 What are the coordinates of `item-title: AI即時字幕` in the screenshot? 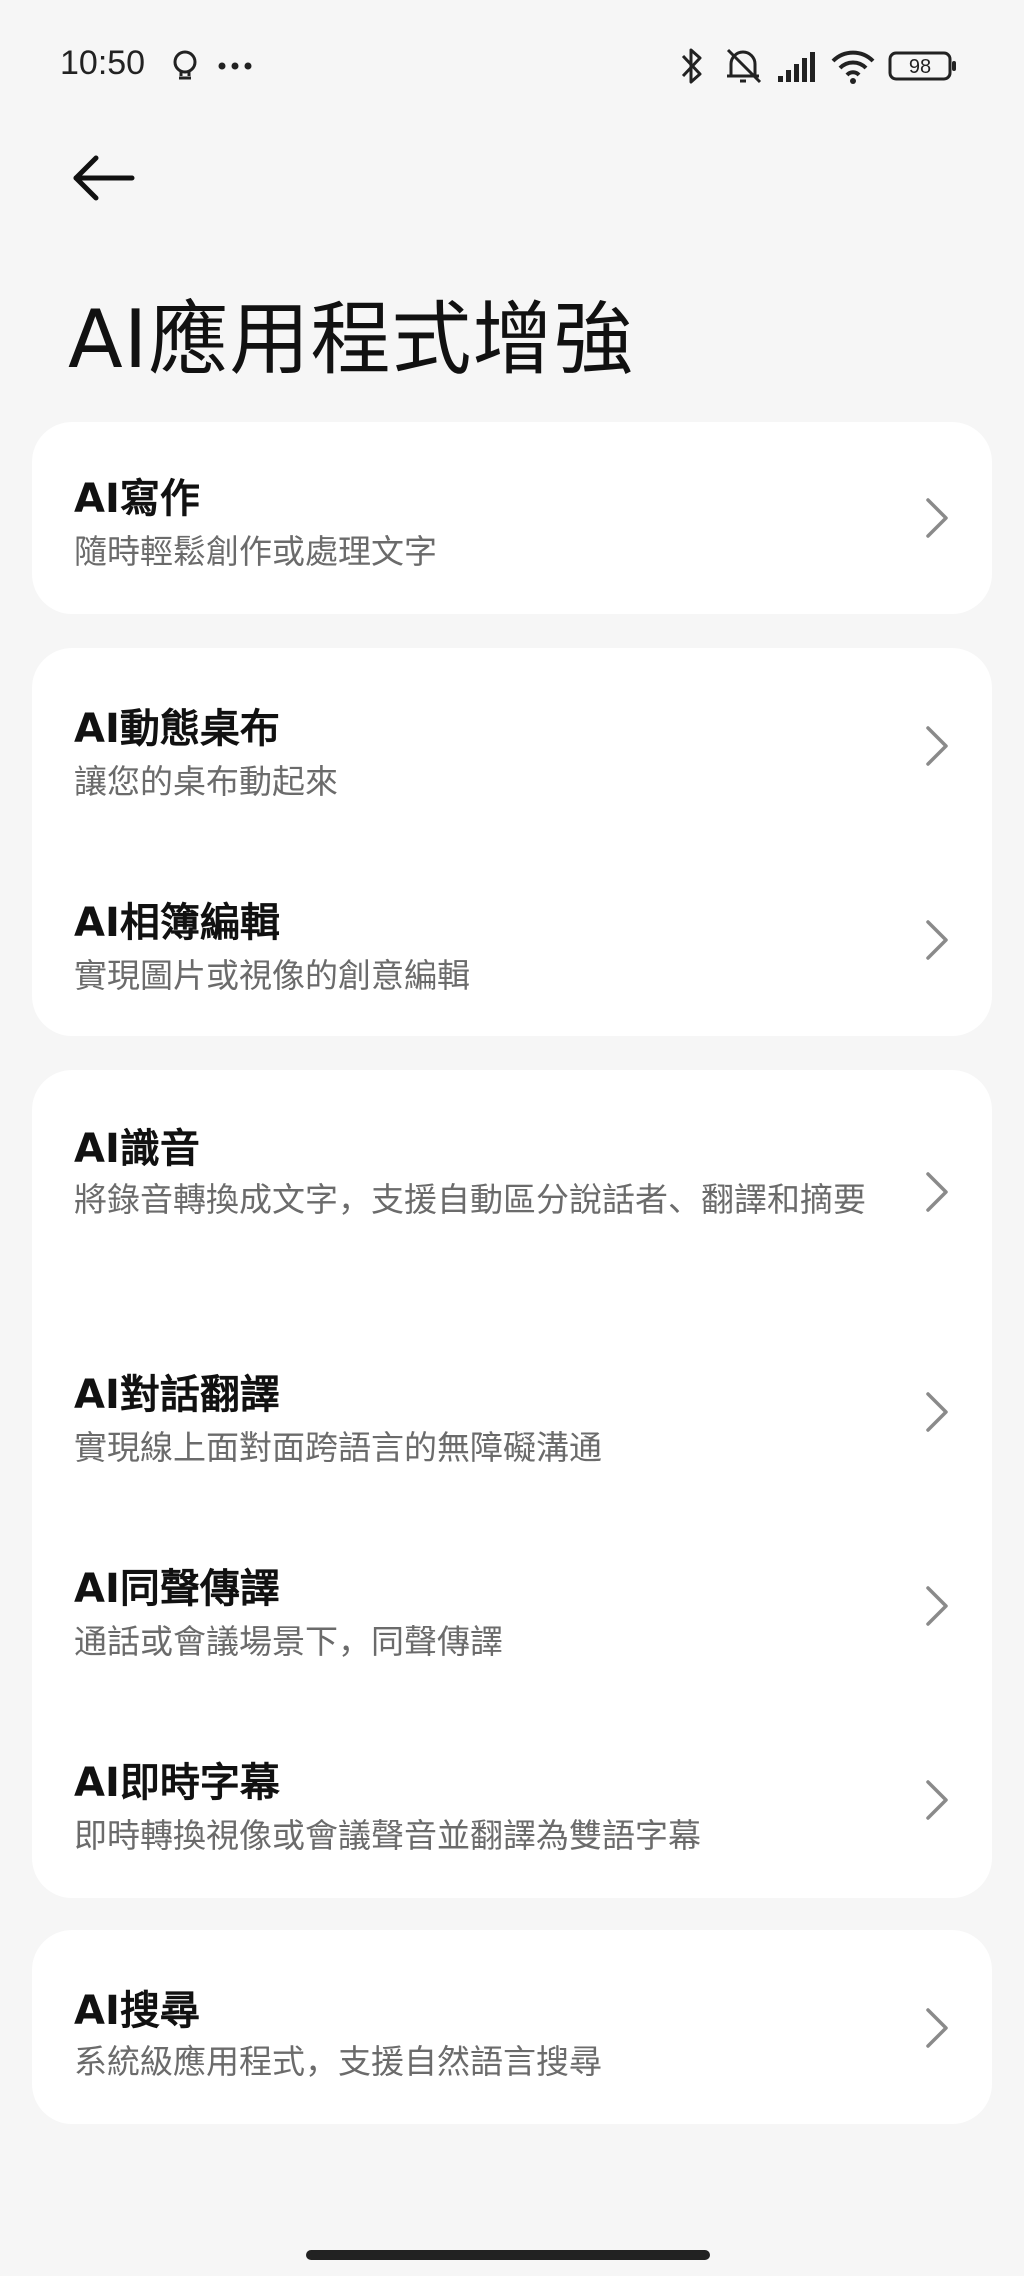 It's located at (177, 1783).